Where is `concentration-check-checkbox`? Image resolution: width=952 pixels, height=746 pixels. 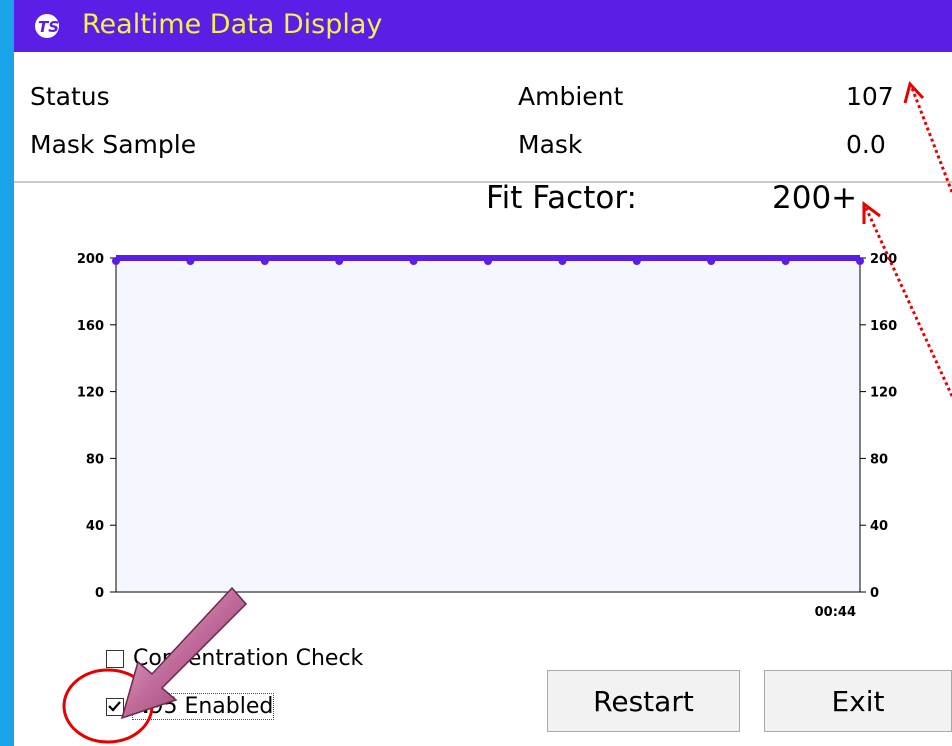
concentration-check-checkbox is located at coordinates (115, 659).